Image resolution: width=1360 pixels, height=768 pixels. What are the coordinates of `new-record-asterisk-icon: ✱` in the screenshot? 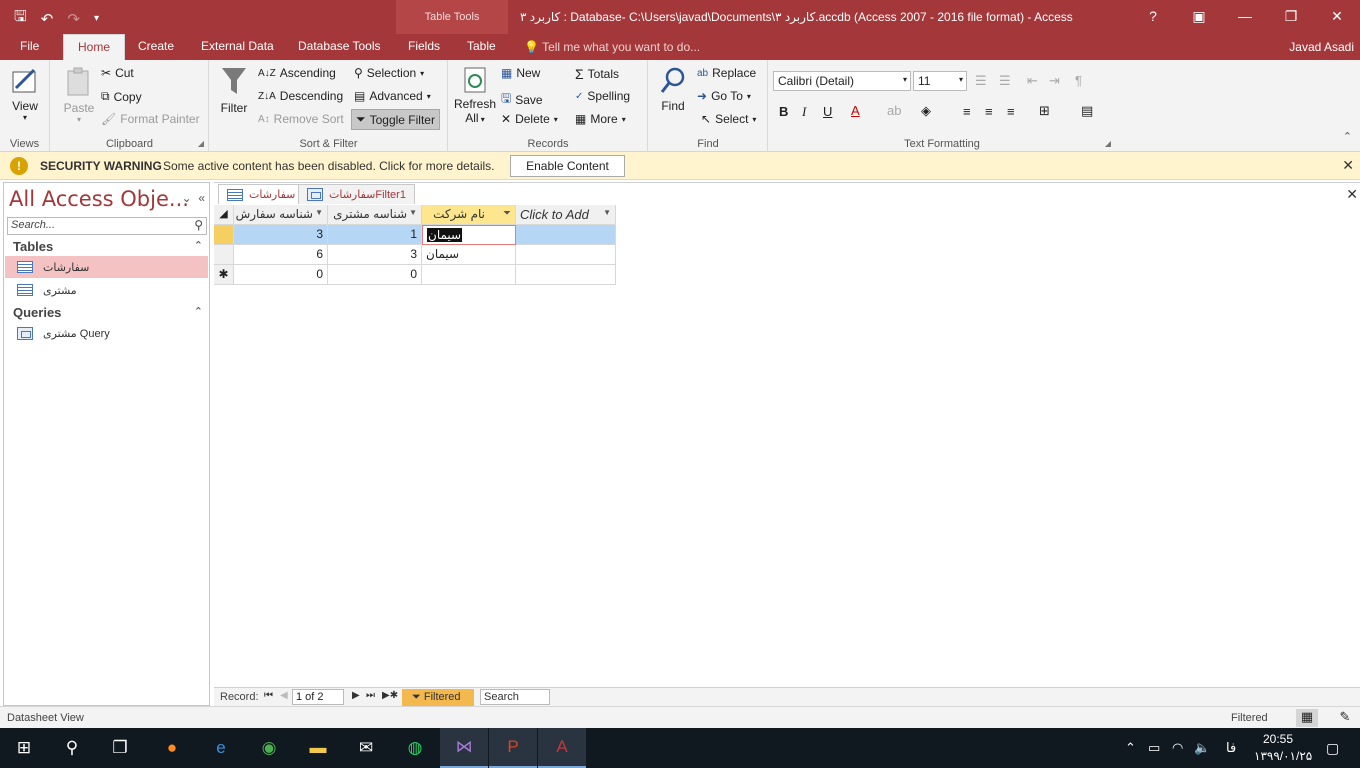 It's located at (224, 275).